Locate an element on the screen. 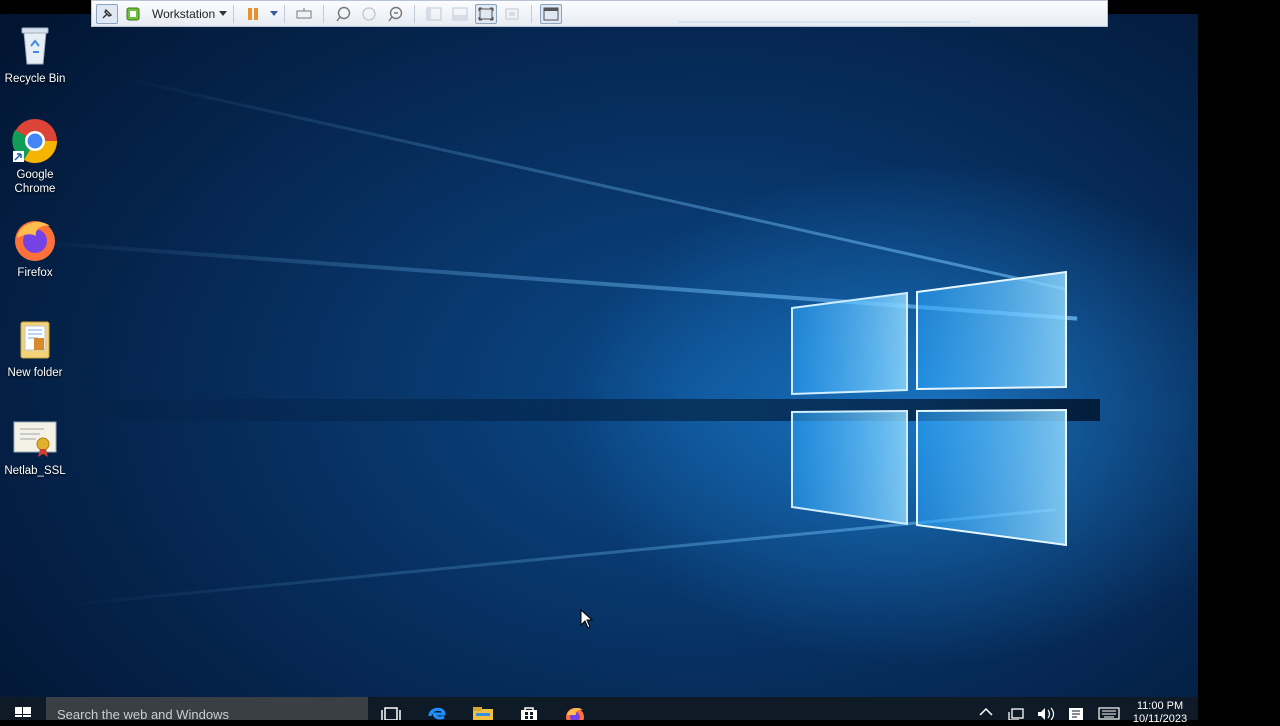 The image size is (1280, 726). pin-icon is located at coordinates (107, 13).